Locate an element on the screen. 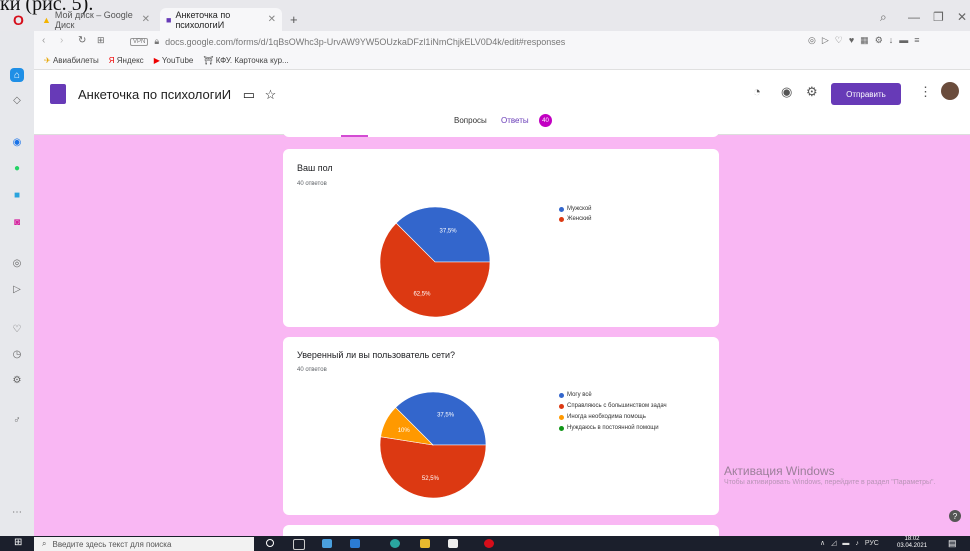  legend-item-can-do-everything: Могу всё is located at coordinates (575, 395).